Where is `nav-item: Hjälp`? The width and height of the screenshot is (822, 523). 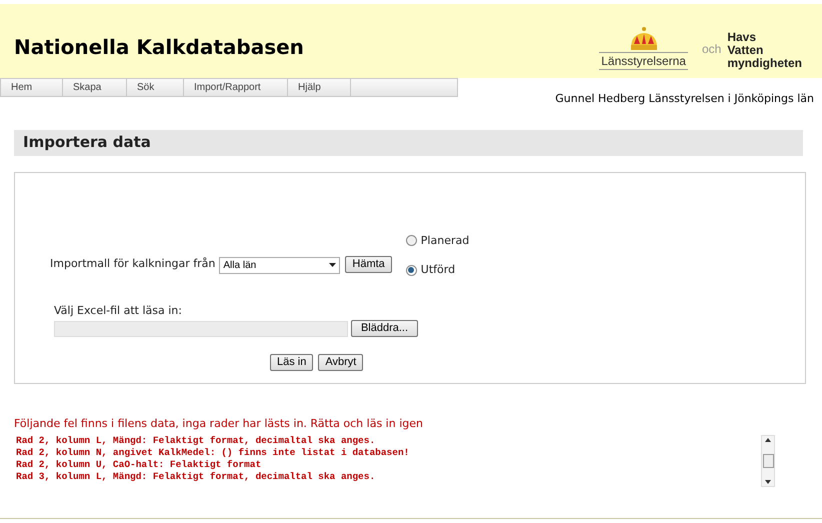 nav-item: Hjälp is located at coordinates (319, 87).